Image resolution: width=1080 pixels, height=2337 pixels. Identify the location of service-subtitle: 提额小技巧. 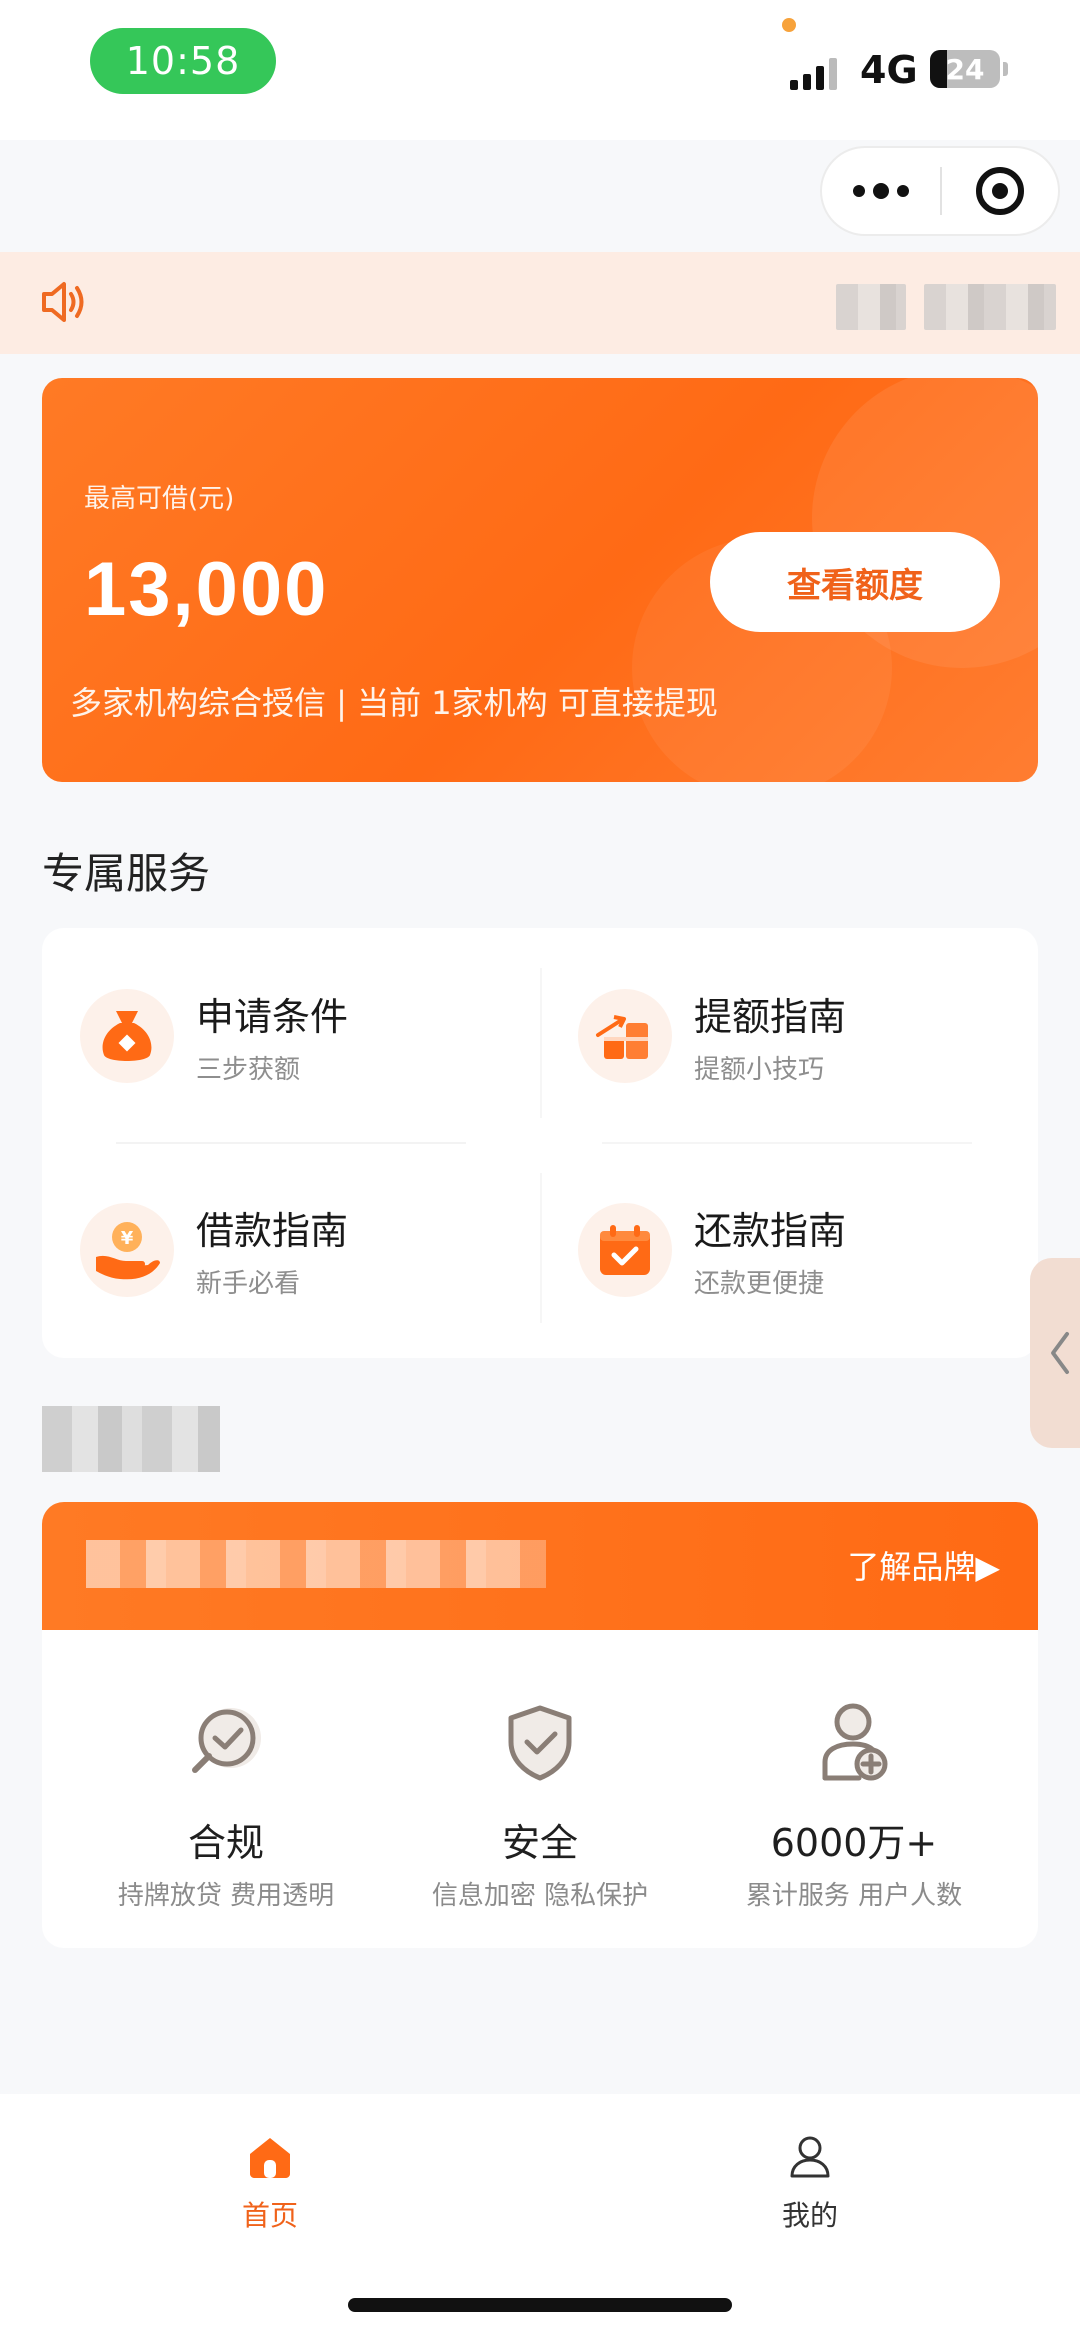
(759, 1070).